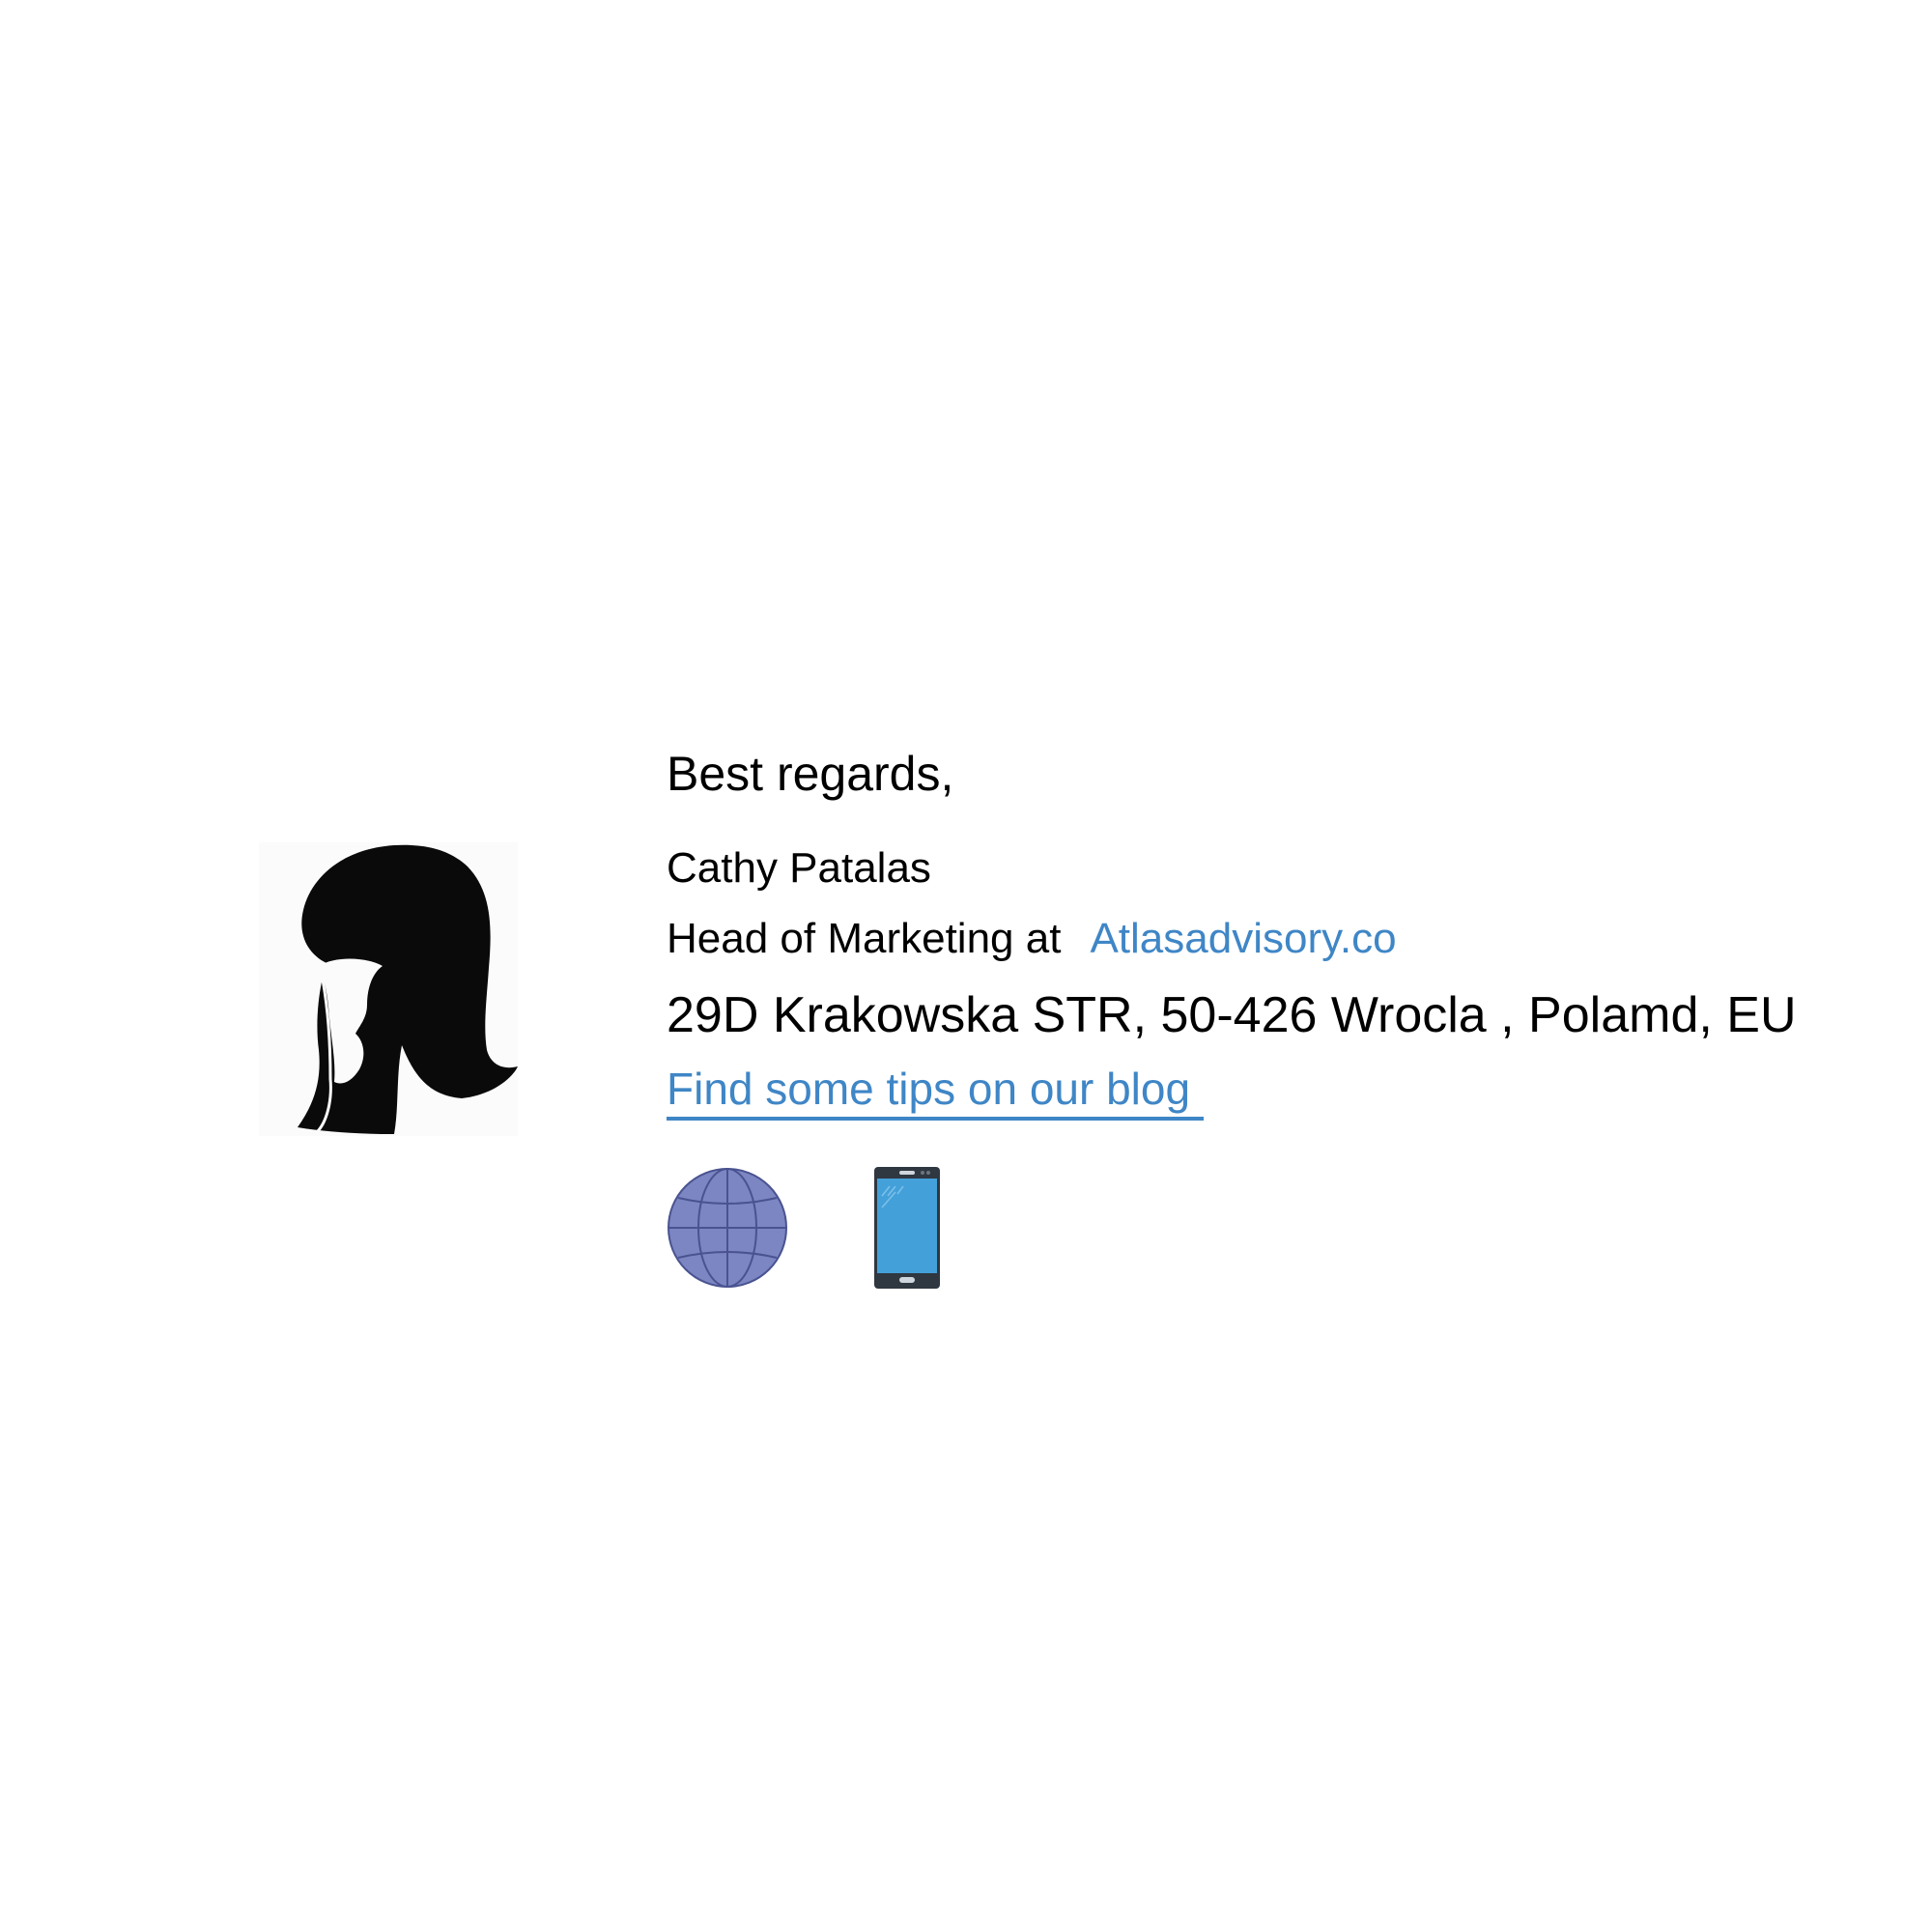 This screenshot has height=1932, width=1932. What do you see at coordinates (936, 1093) in the screenshot?
I see `blog-link: Find some tips on our blog` at bounding box center [936, 1093].